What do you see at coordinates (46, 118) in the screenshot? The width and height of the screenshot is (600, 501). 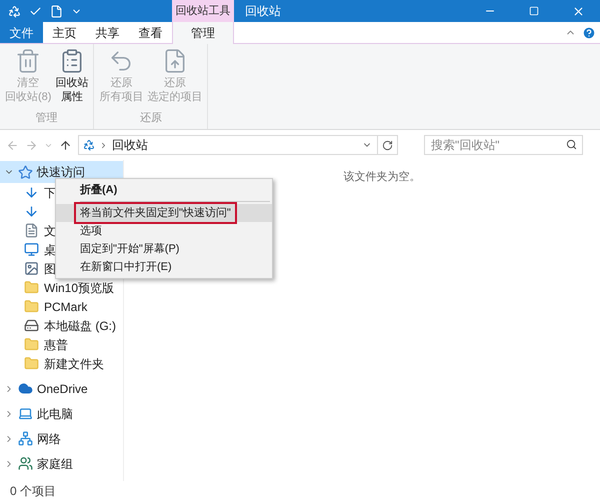 I see `group-label: 管理` at bounding box center [46, 118].